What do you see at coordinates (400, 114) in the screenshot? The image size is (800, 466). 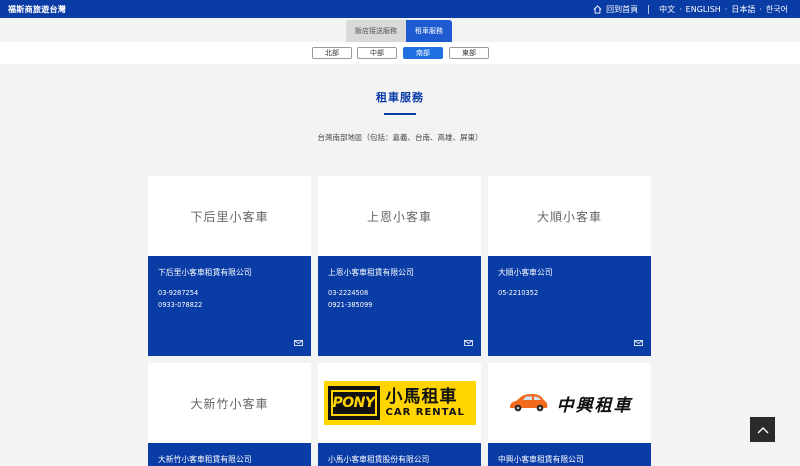 I see `title-underline` at bounding box center [400, 114].